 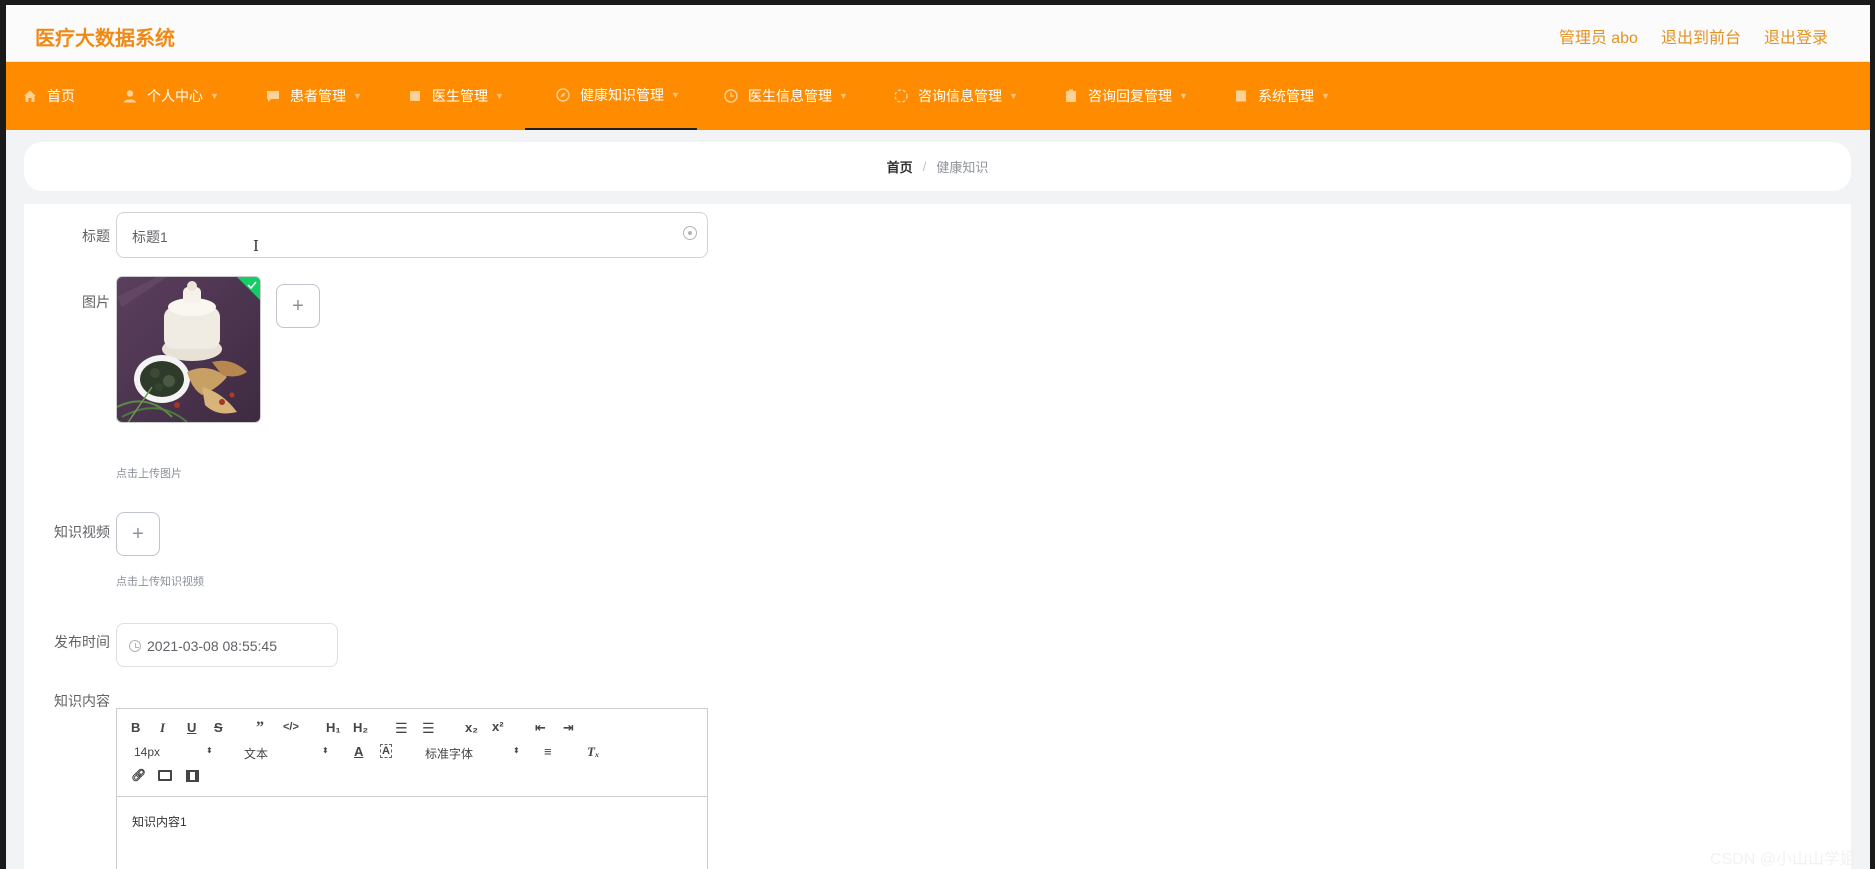 What do you see at coordinates (540, 728) in the screenshot?
I see `outdent-icon: ⇤` at bounding box center [540, 728].